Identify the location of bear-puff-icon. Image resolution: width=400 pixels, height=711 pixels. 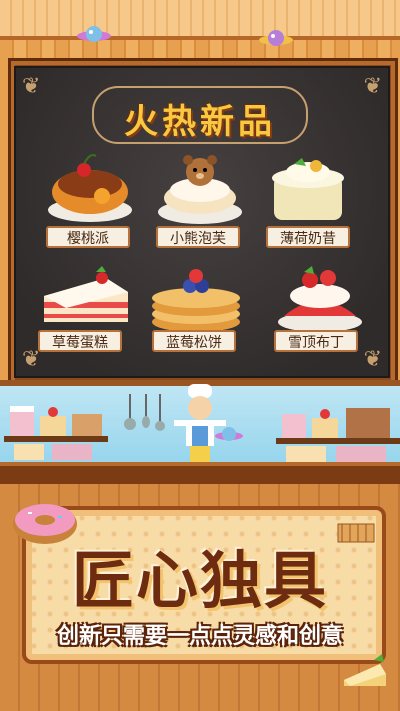
(200, 189).